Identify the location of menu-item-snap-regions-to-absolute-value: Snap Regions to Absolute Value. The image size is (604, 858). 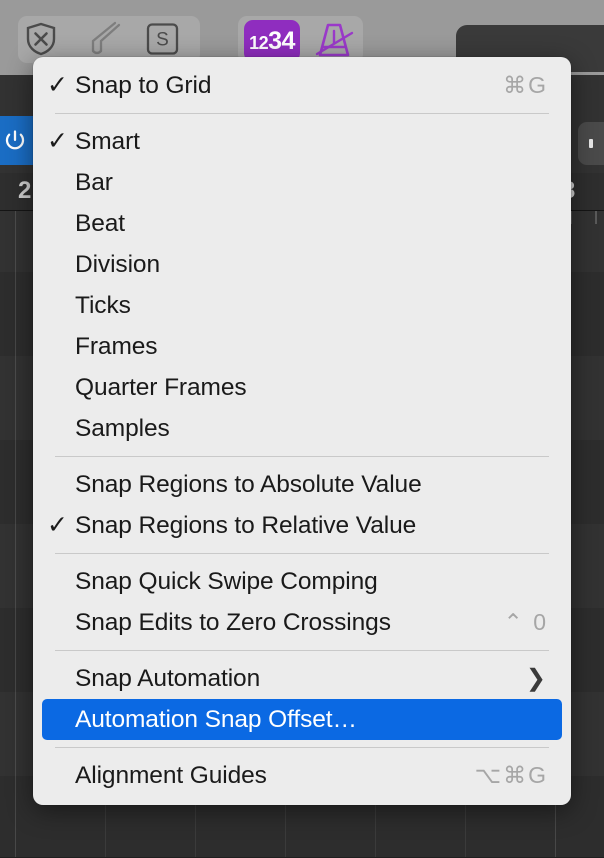
(302, 484).